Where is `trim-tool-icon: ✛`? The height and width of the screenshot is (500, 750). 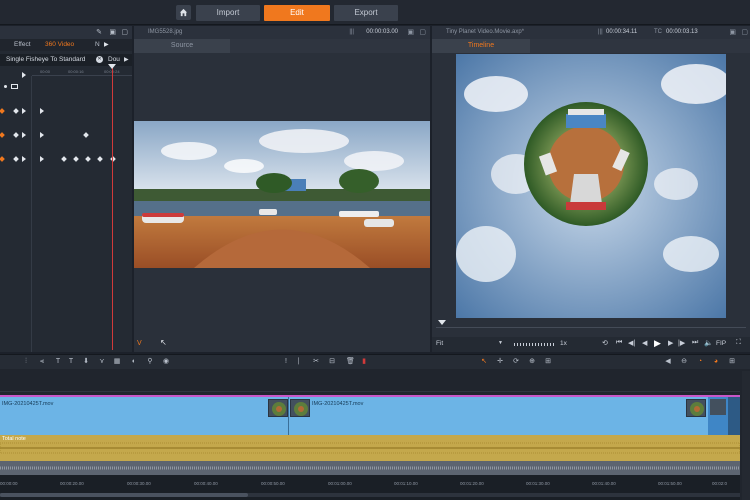 trim-tool-icon: ✛ is located at coordinates (500, 362).